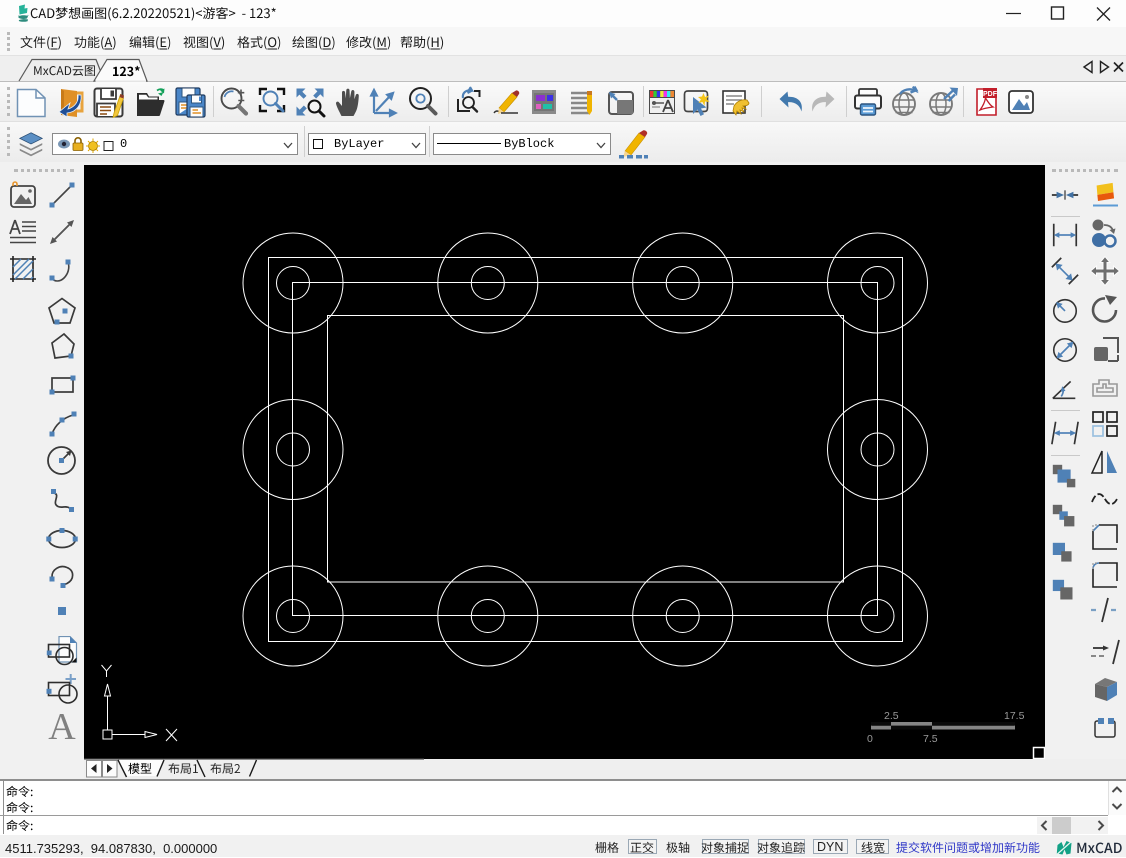  Describe the element at coordinates (930, 739) in the screenshot. I see `svg-text: 7.5` at that location.